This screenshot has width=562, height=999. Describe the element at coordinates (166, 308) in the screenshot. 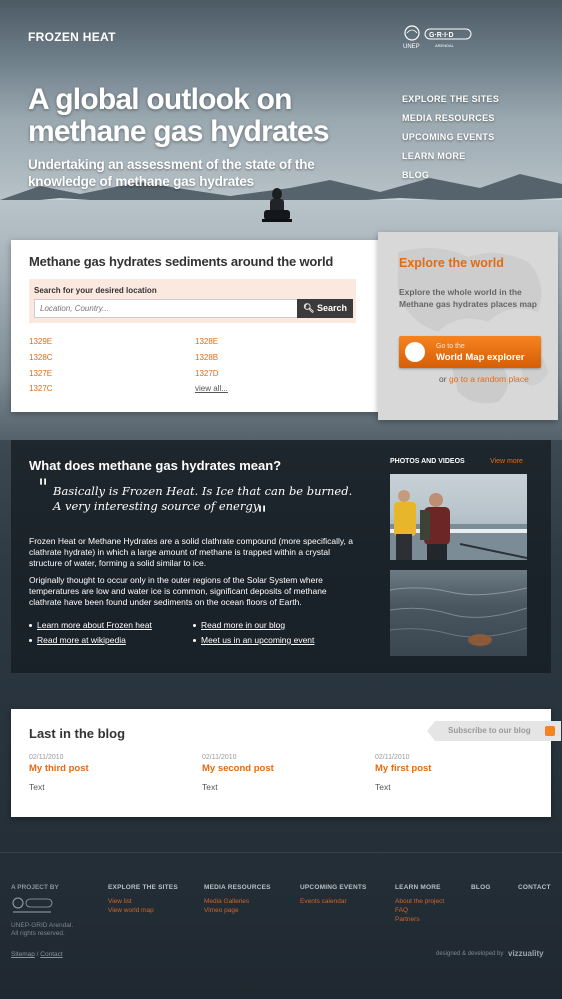

I see `search-input` at that location.